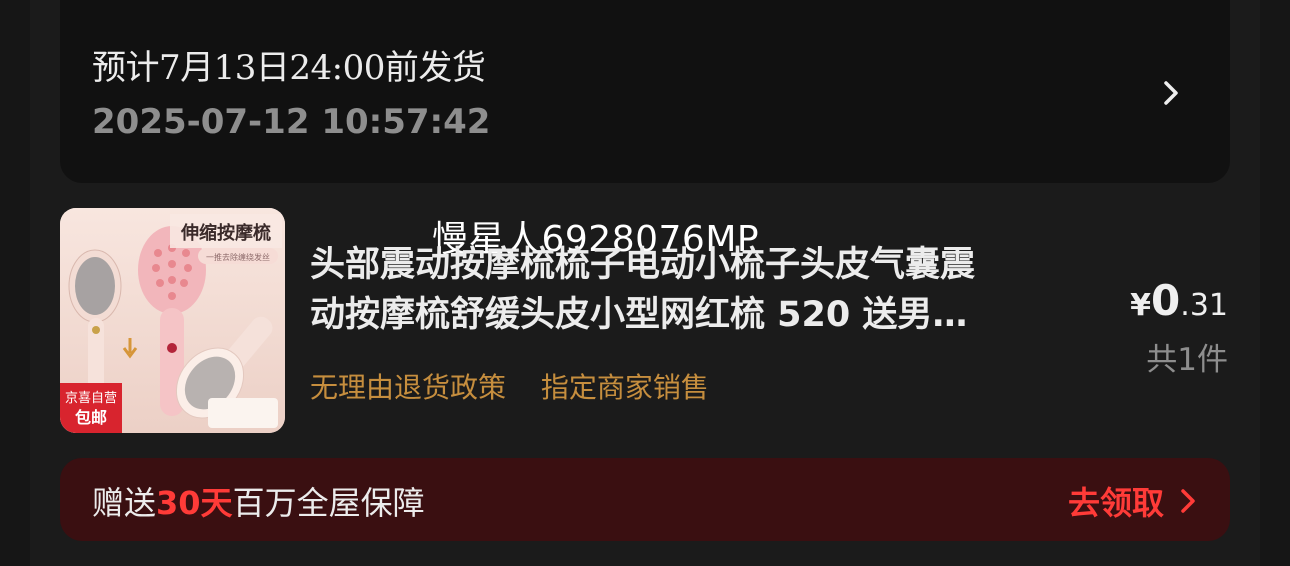  Describe the element at coordinates (91, 398) in the screenshot. I see `thumbnail-badge-top: 京喜自营` at that location.